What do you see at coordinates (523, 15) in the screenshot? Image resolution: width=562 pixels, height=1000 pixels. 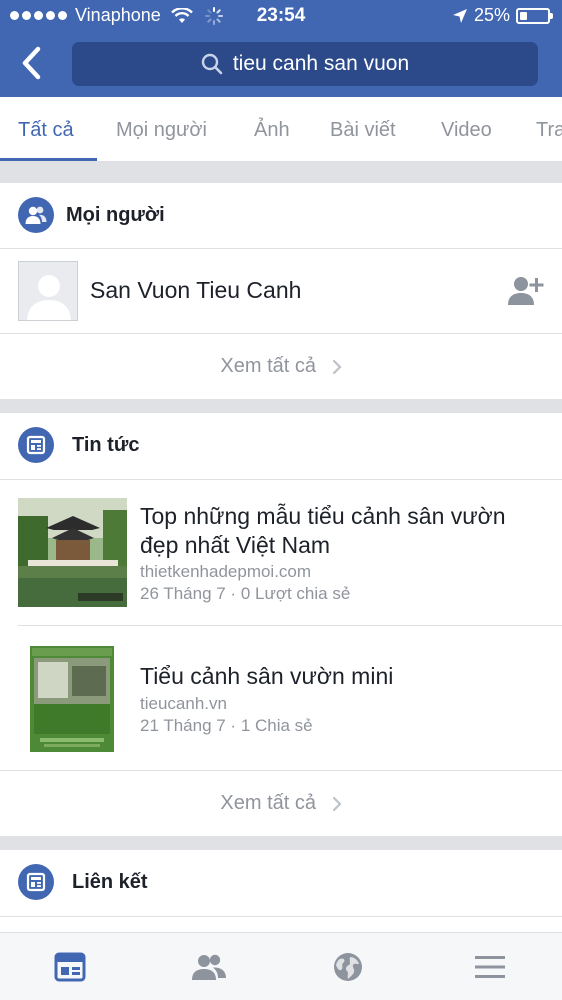 I see `battery-fill` at bounding box center [523, 15].